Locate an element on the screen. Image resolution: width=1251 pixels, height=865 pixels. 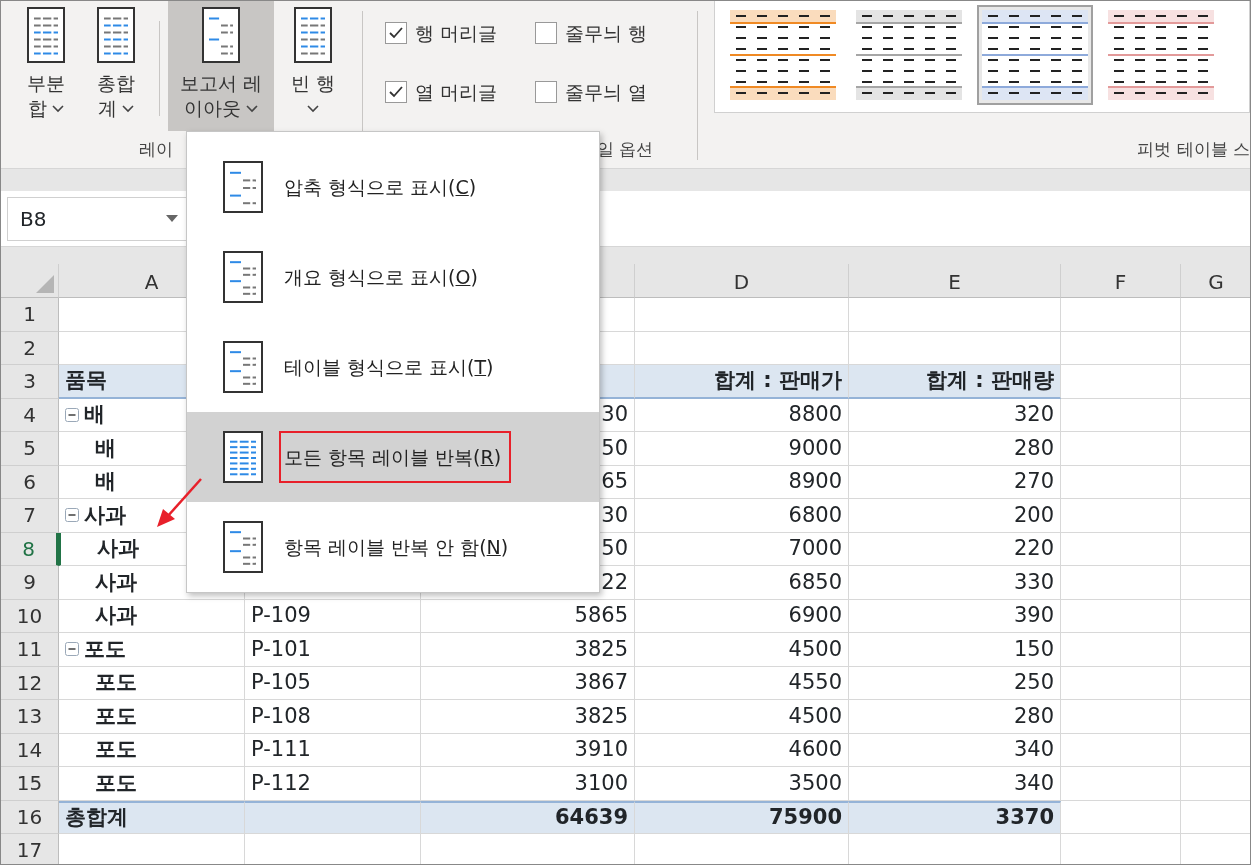
column-header: E is located at coordinates (955, 281).